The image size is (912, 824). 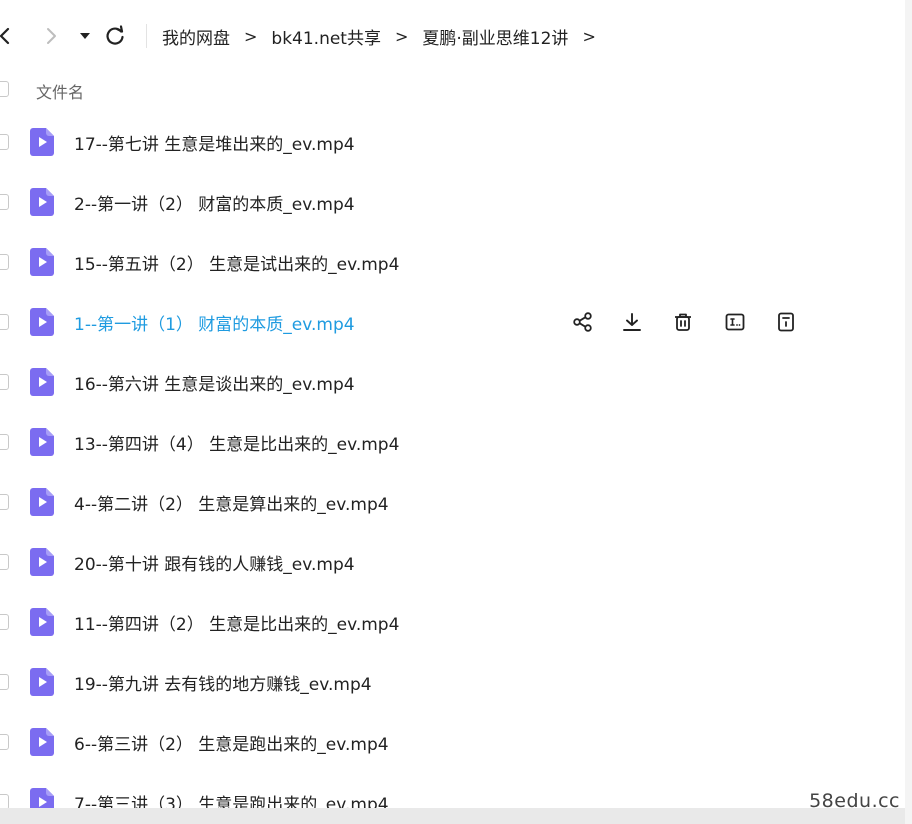 I want to click on file-row: 11--第四讲（2） 生意是比出来的_ev.mp4, so click(x=452, y=622).